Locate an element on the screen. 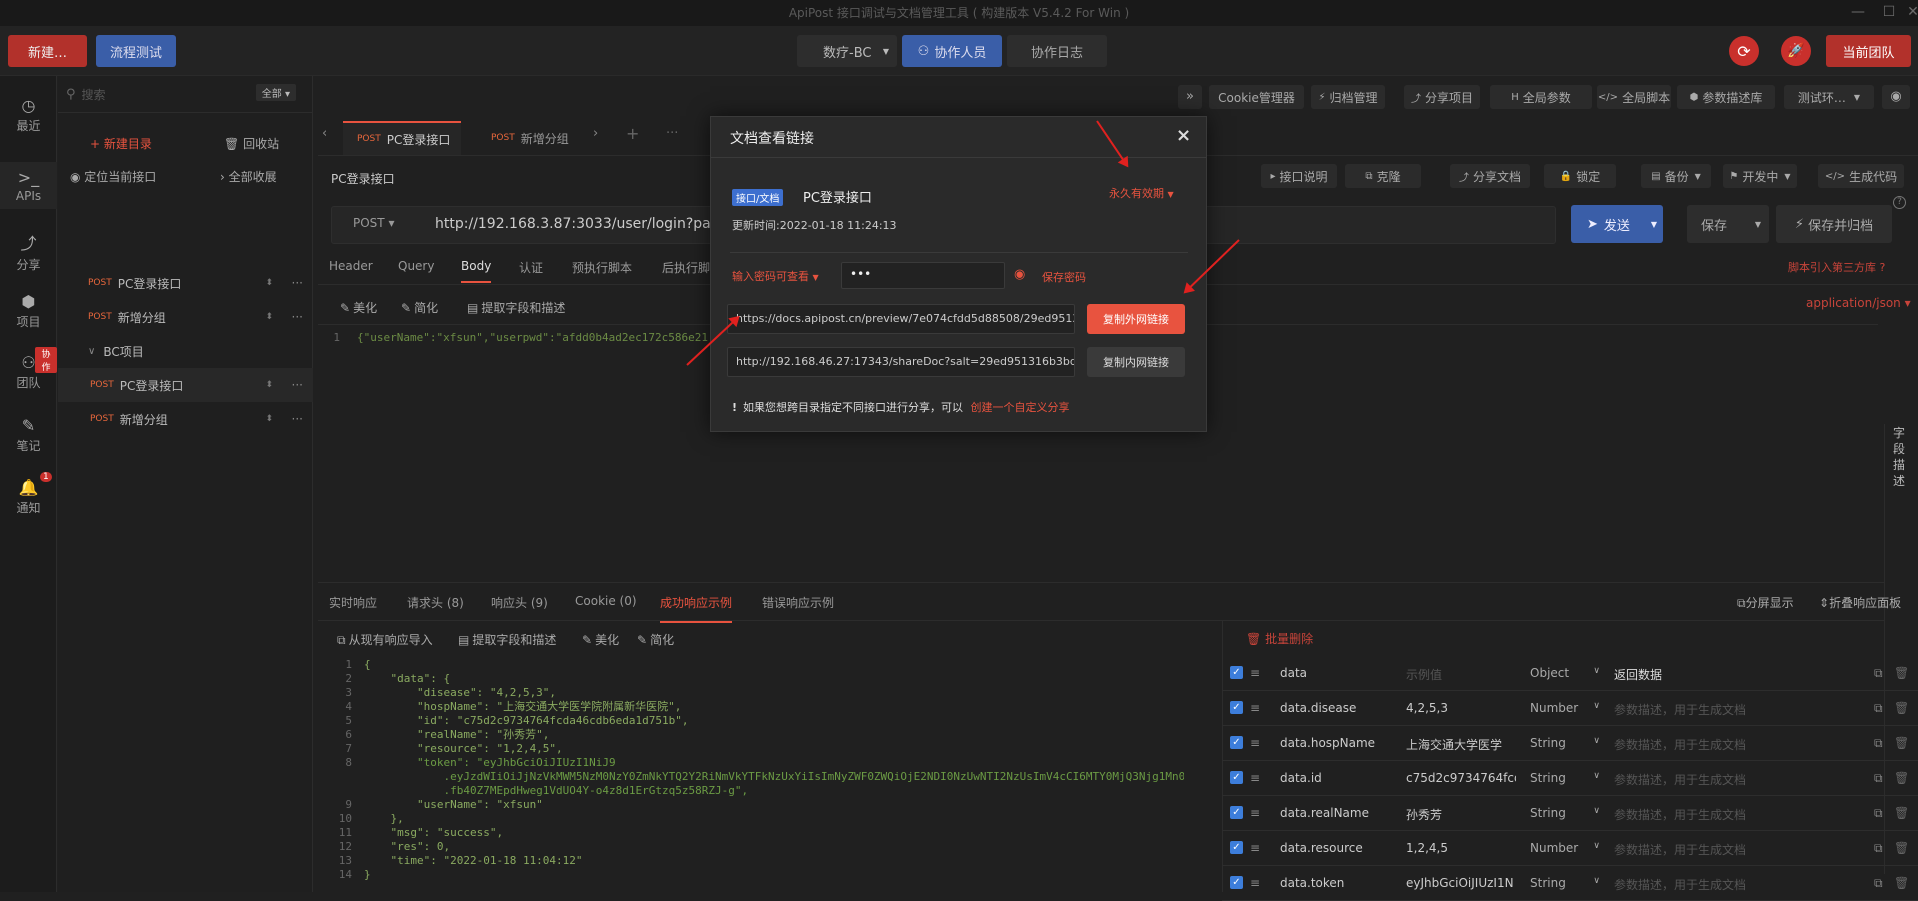  eye-icon: ◉ is located at coordinates (1896, 97).